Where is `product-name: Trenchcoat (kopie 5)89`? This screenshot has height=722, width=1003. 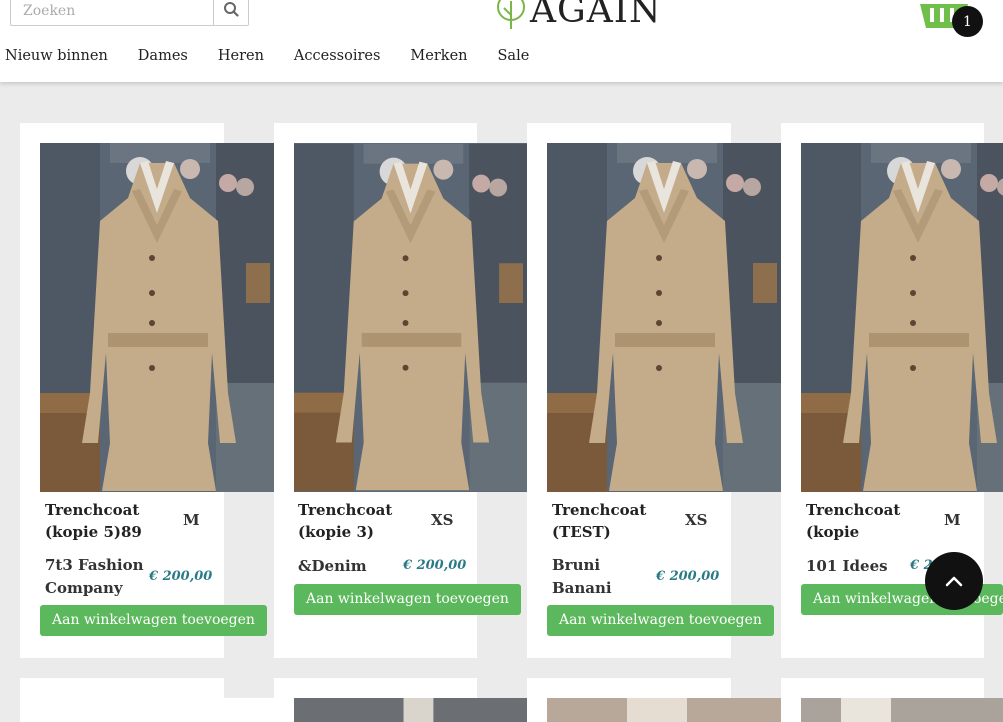
product-name: Trenchcoat (kopie 5)89 is located at coordinates (93, 521).